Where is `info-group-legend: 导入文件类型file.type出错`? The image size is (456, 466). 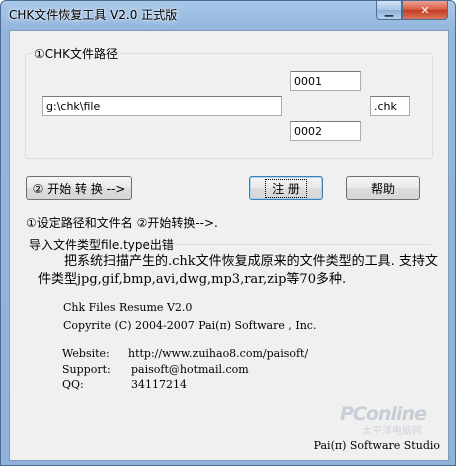
info-group-legend: 导入文件类型file.type出错 is located at coordinates (101, 244).